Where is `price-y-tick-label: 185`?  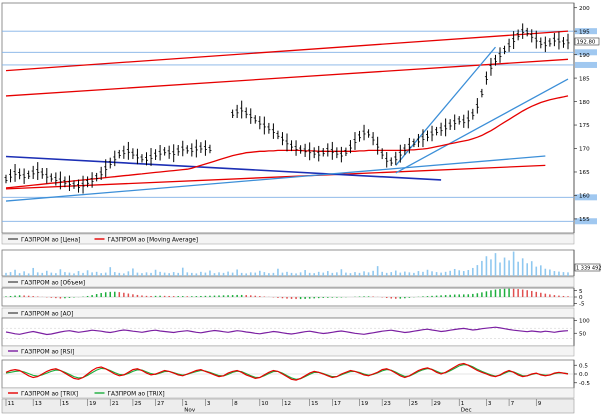 price-y-tick-label: 185 is located at coordinates (584, 79).